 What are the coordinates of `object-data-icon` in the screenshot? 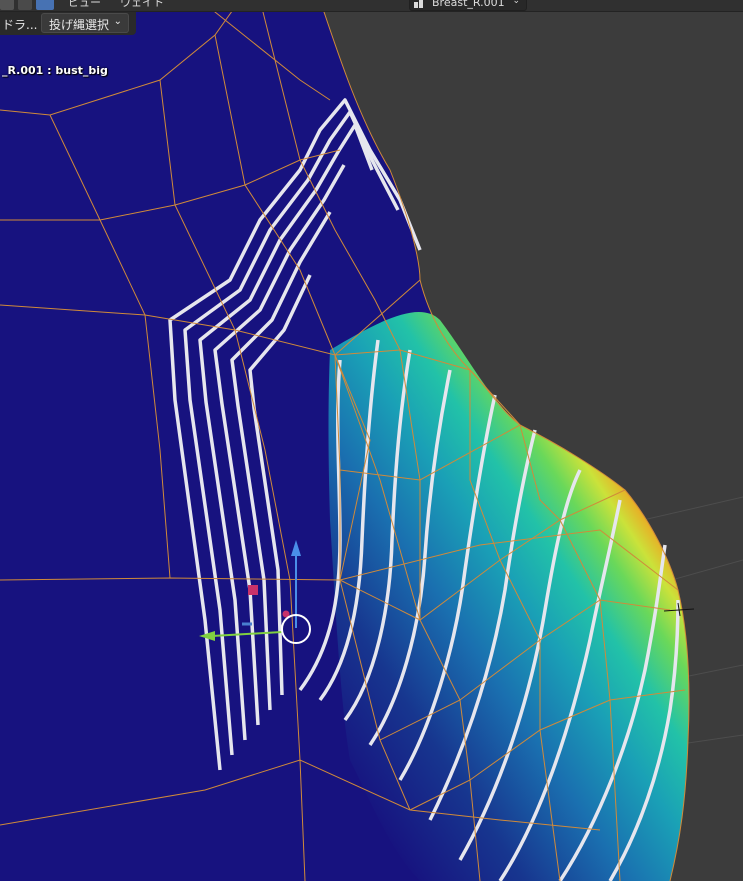 It's located at (45, 5).